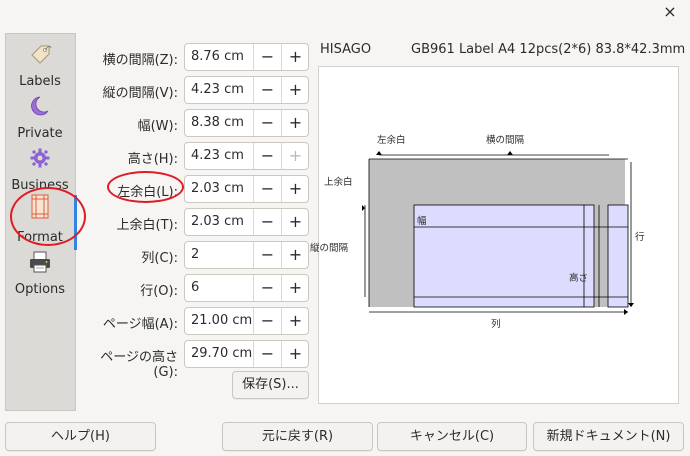  What do you see at coordinates (40, 106) in the screenshot?
I see `moon-icon` at bounding box center [40, 106].